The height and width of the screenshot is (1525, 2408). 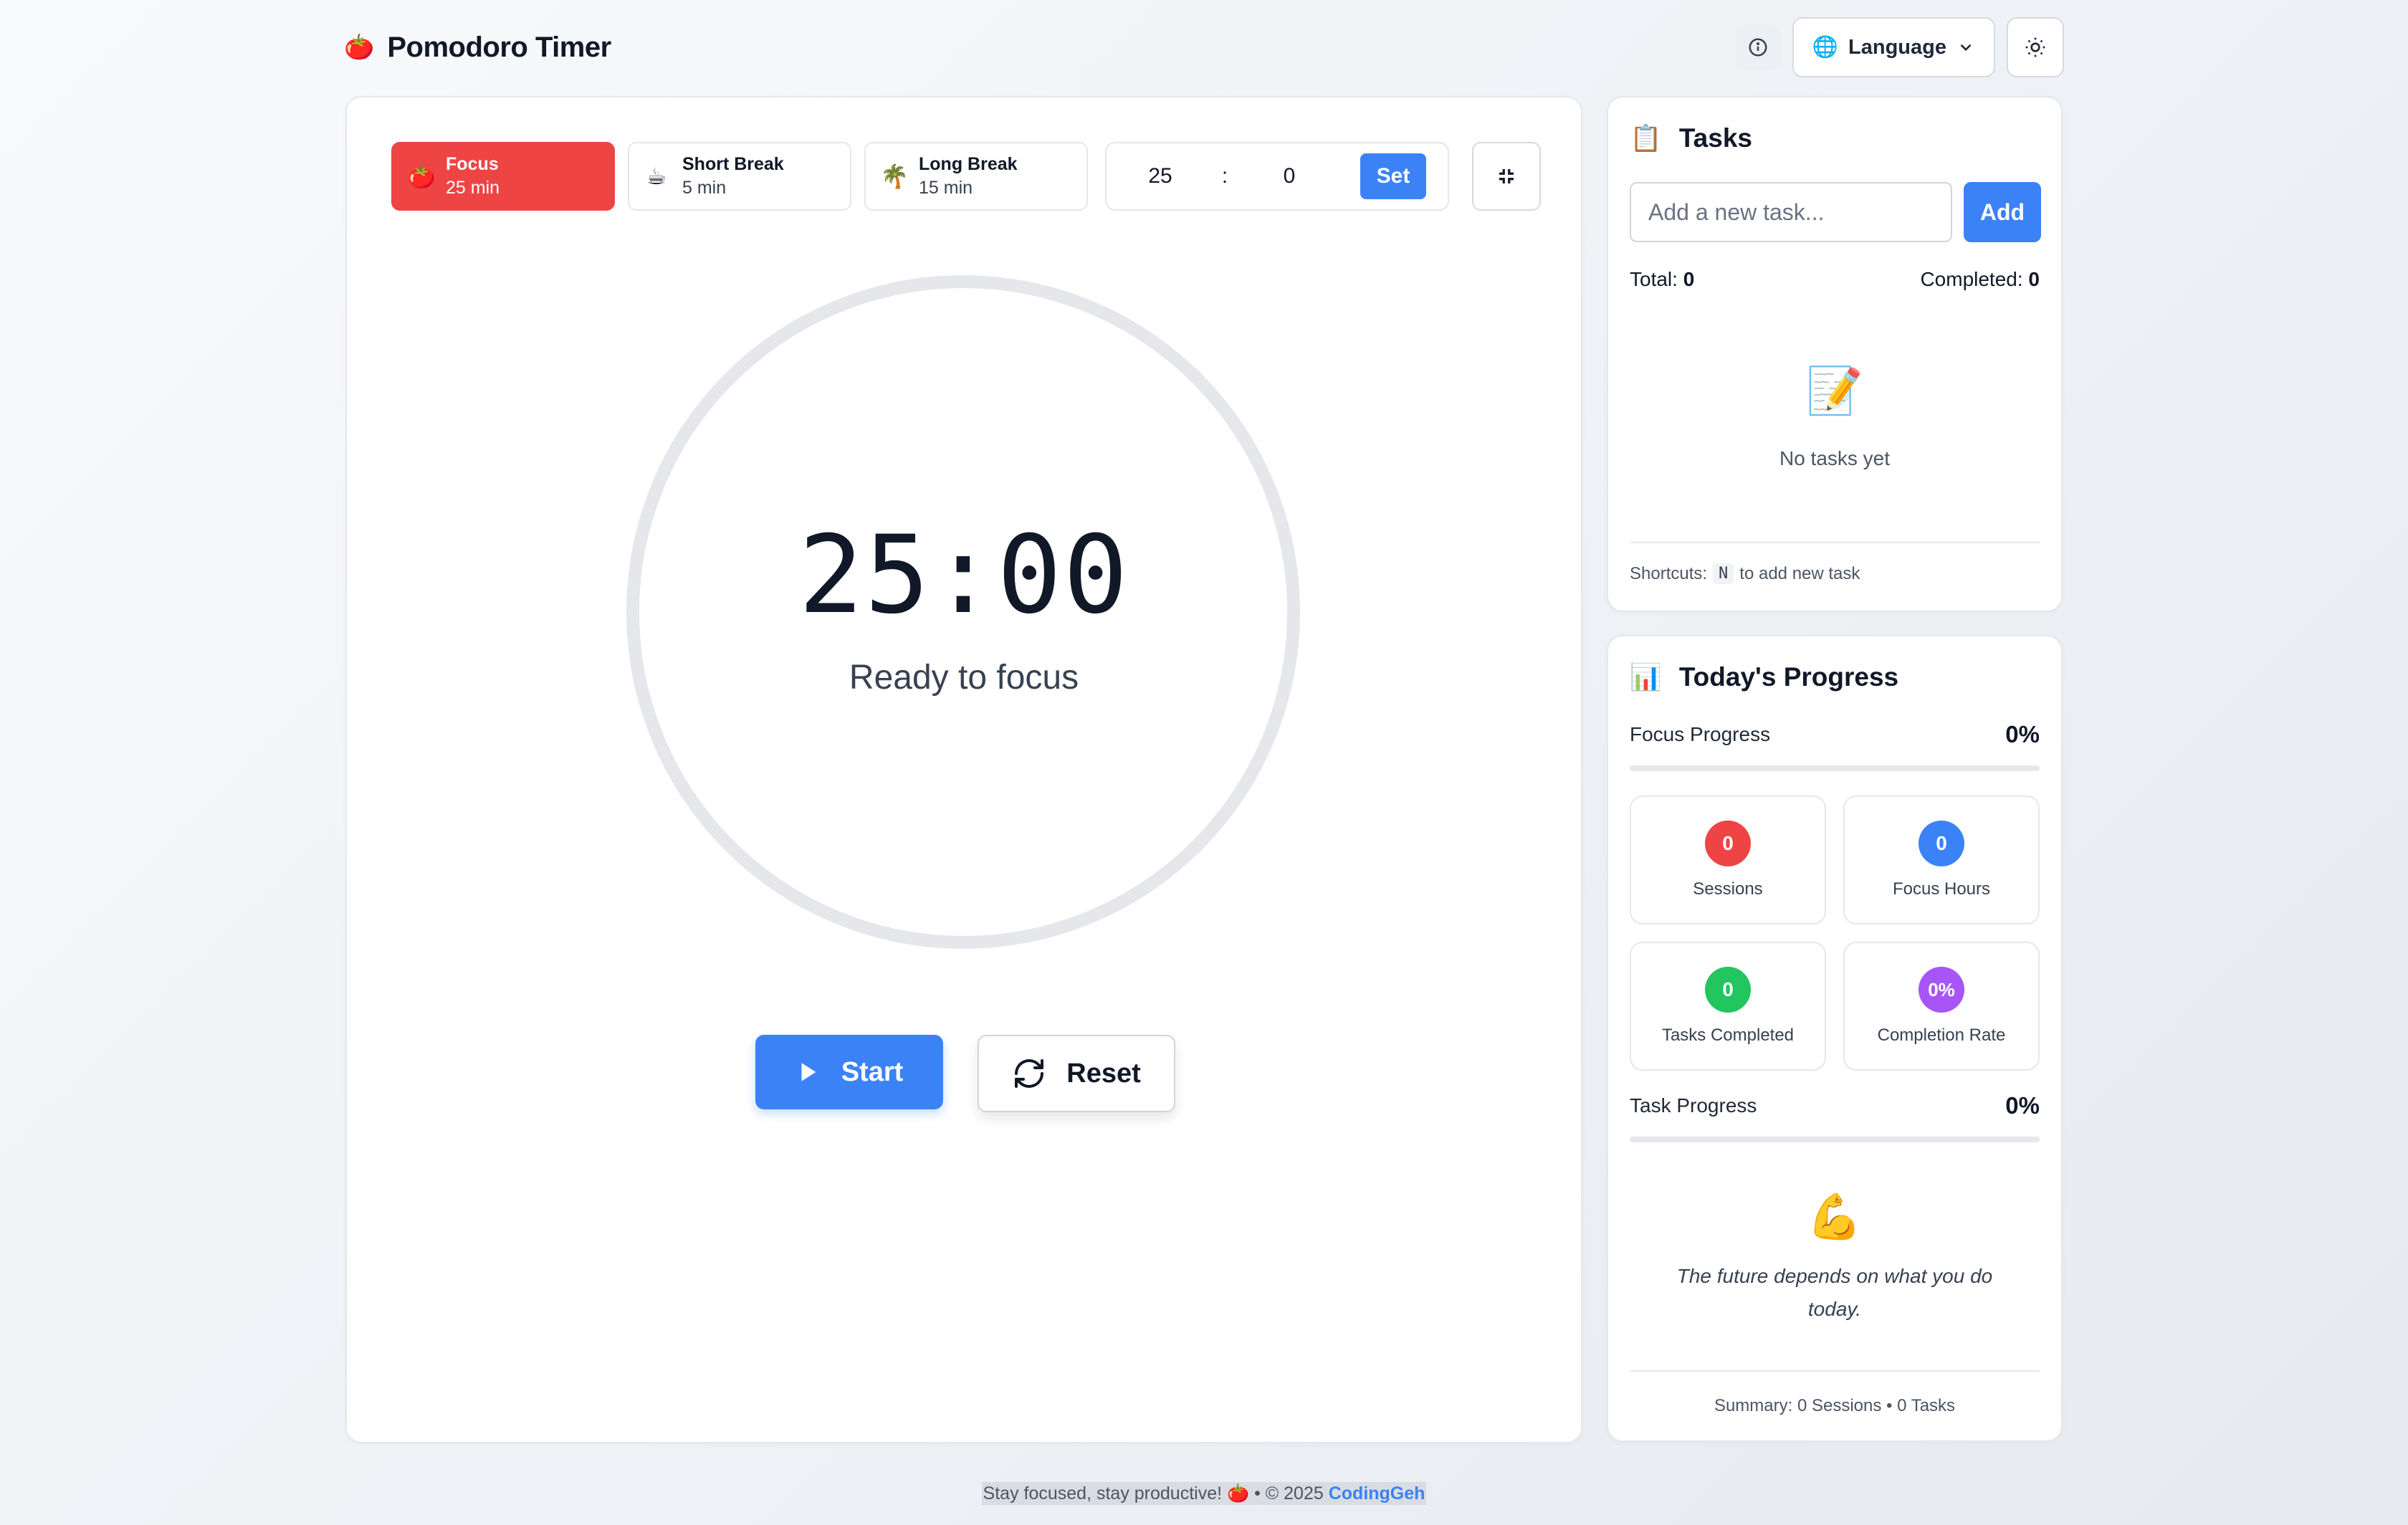 What do you see at coordinates (1835, 279) in the screenshot?
I see `task-counts: Total: 0 Completed: 0` at bounding box center [1835, 279].